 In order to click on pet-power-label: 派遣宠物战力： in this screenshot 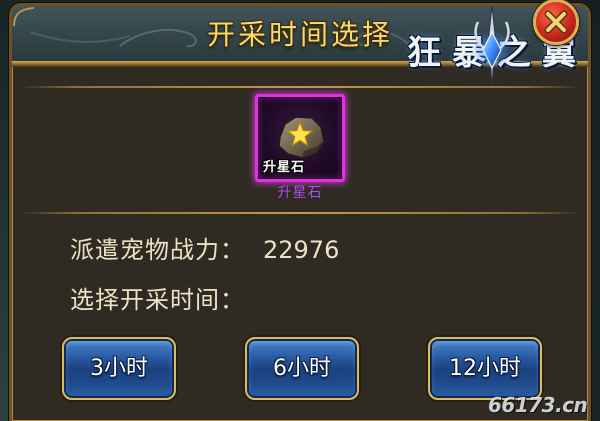, I will do `click(157, 250)`.